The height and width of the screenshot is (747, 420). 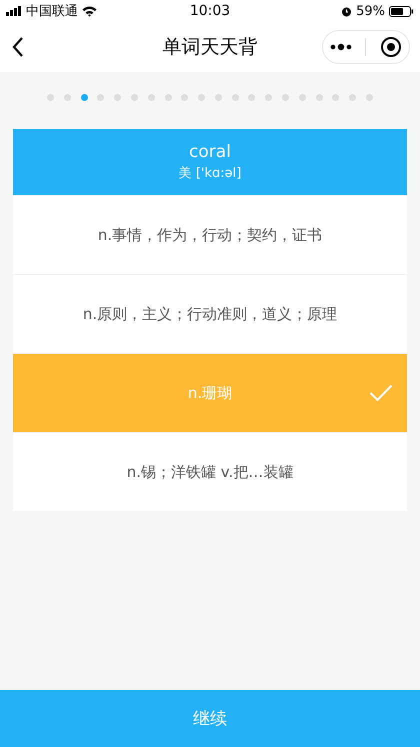 What do you see at coordinates (89, 11) in the screenshot?
I see `wifi-icon` at bounding box center [89, 11].